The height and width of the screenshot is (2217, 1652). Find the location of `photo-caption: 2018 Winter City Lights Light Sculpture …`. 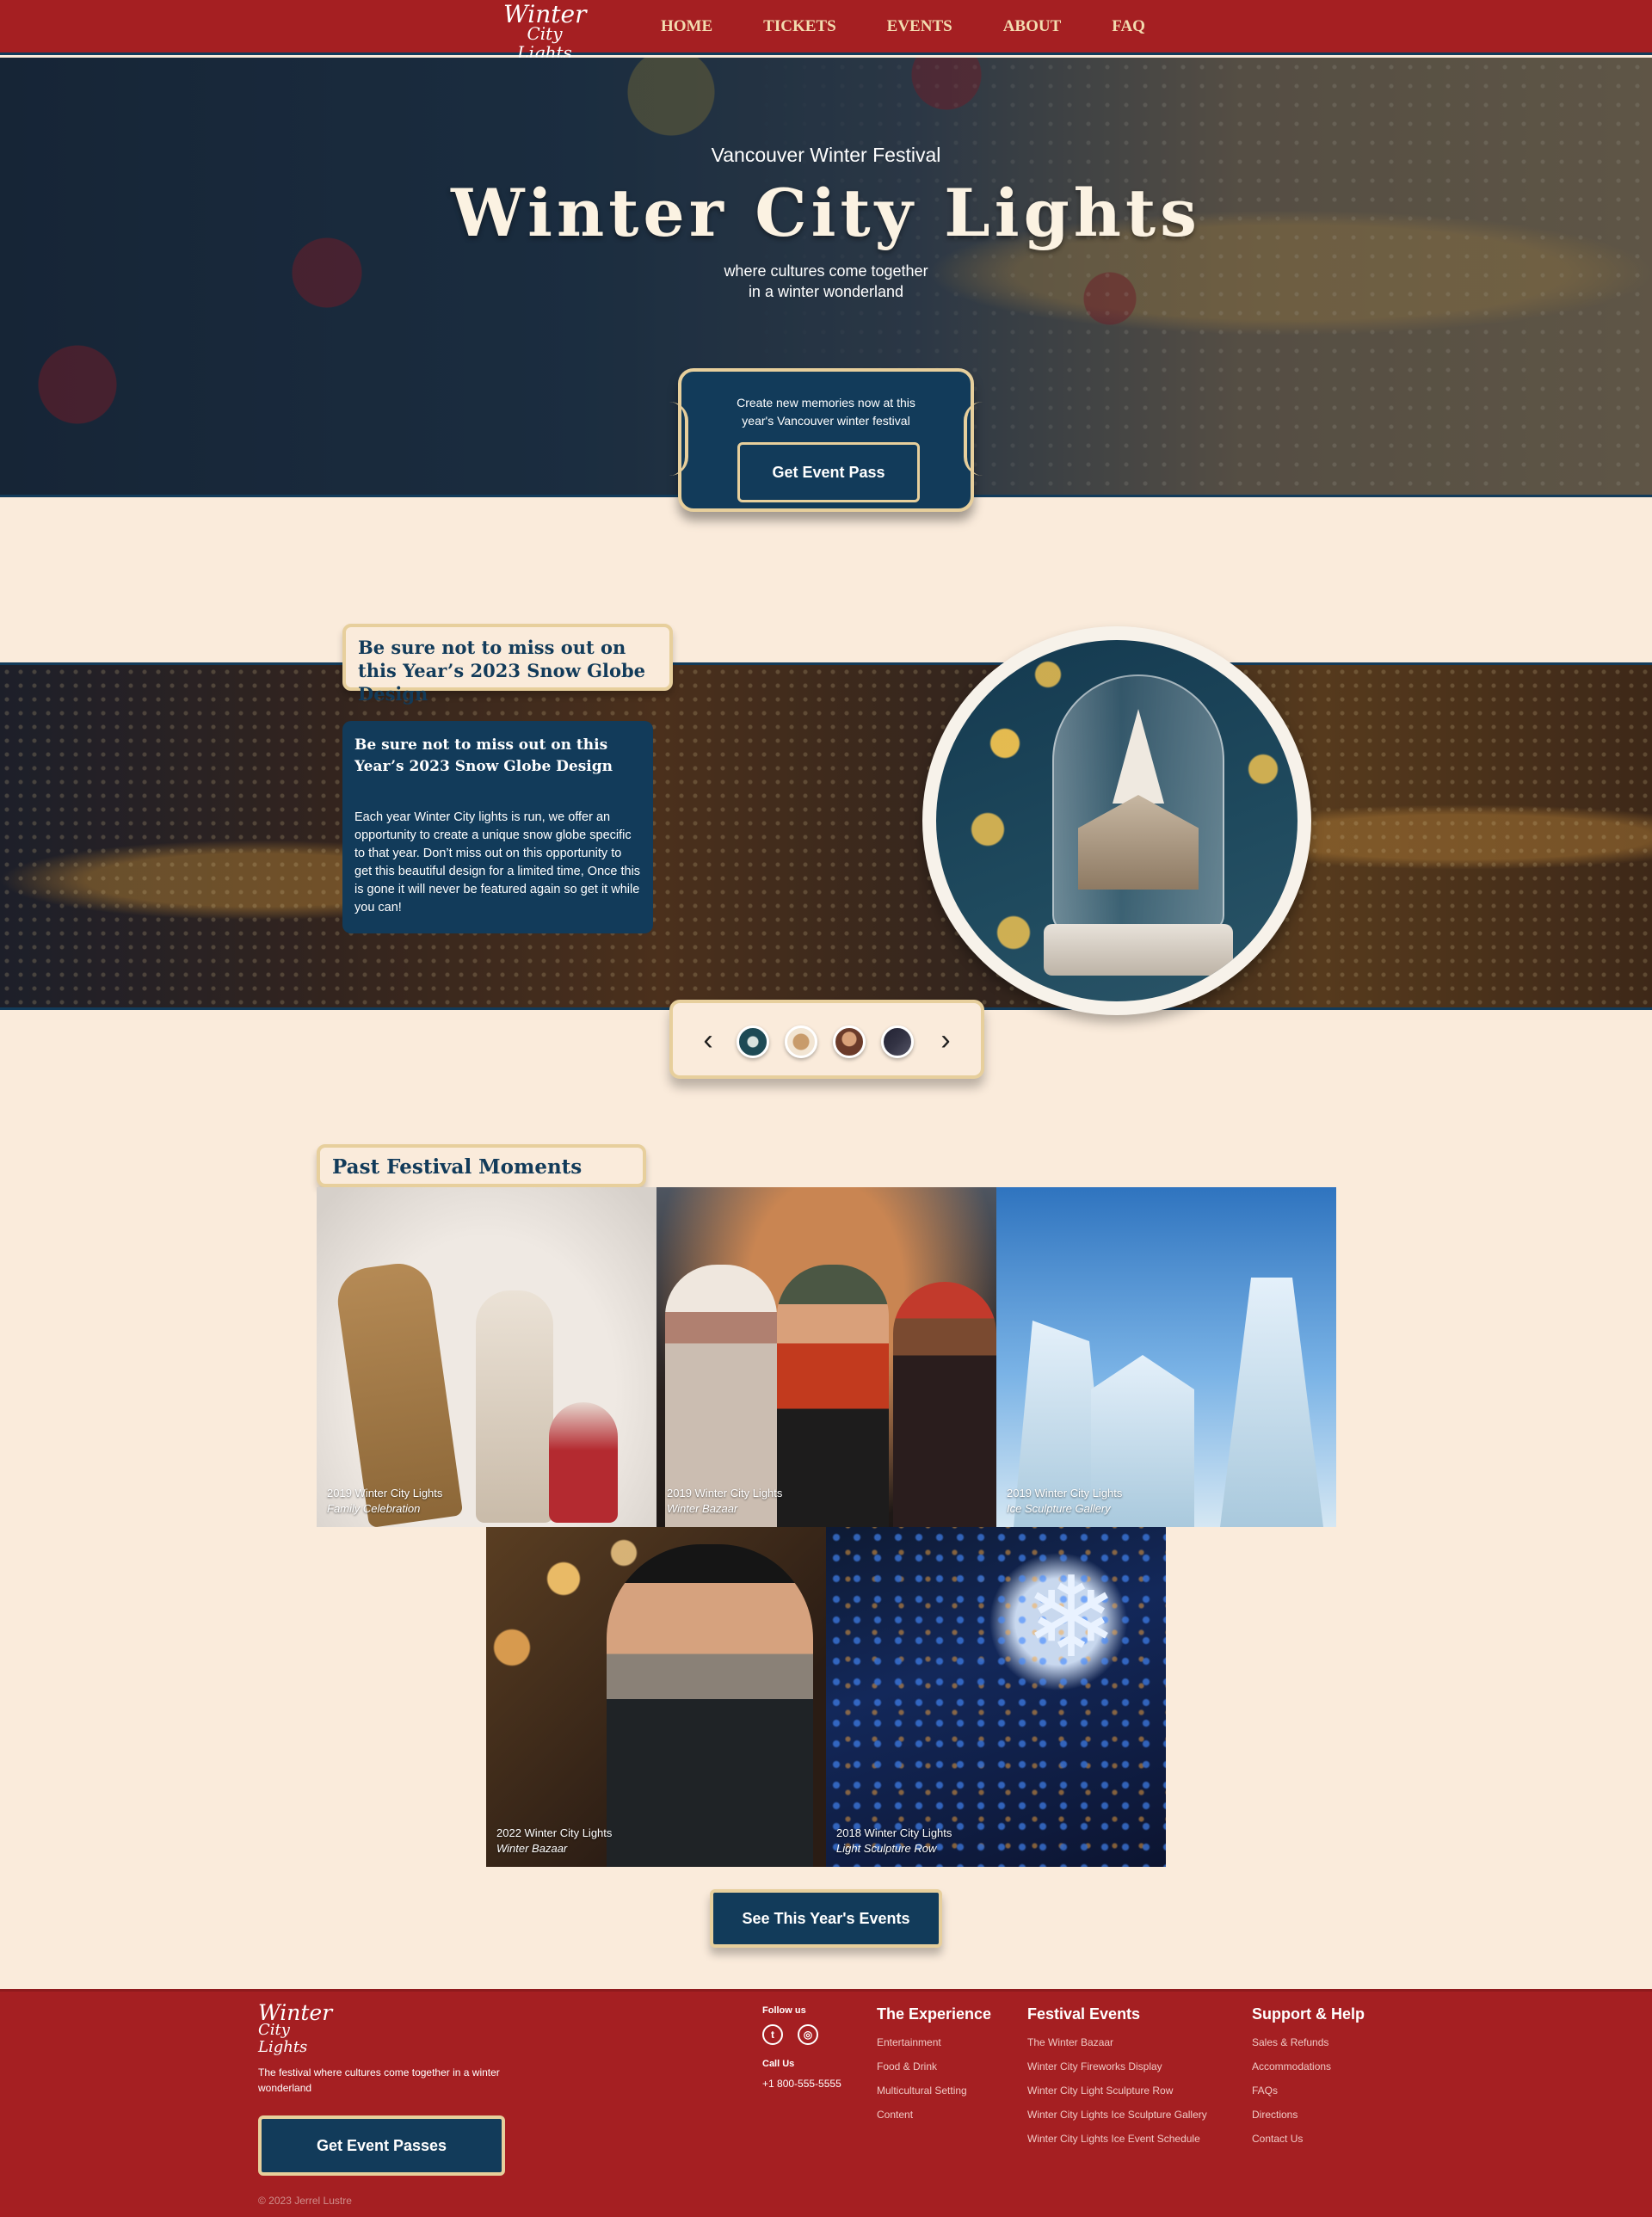

photo-caption: 2018 Winter City Lights Light Sculpture … is located at coordinates (894, 1841).